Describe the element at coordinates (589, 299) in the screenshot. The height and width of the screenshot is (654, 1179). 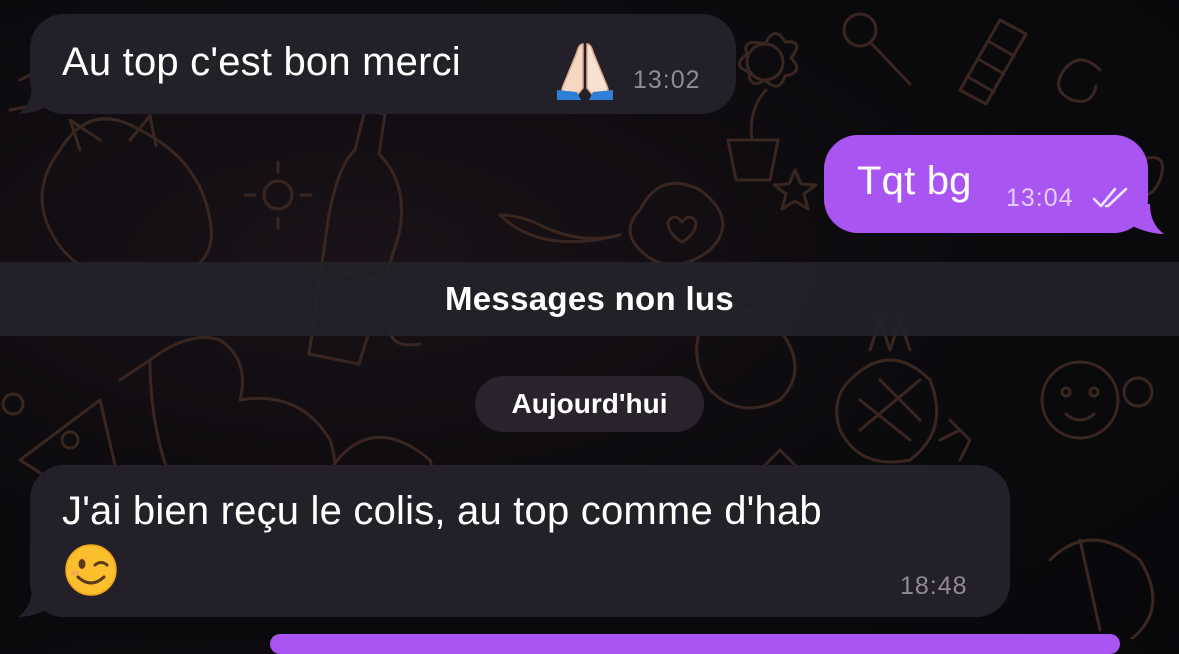
I see `unread-messages-banner: Messages non lus` at that location.